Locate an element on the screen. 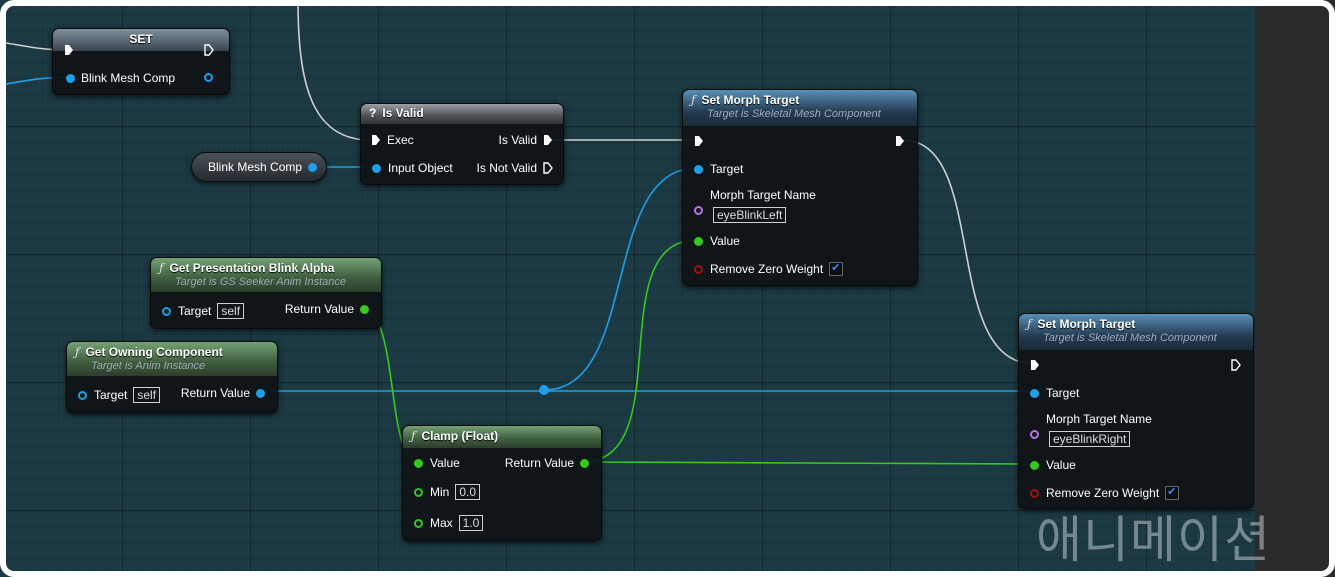  min-value-input: 0.0 is located at coordinates (468, 492).